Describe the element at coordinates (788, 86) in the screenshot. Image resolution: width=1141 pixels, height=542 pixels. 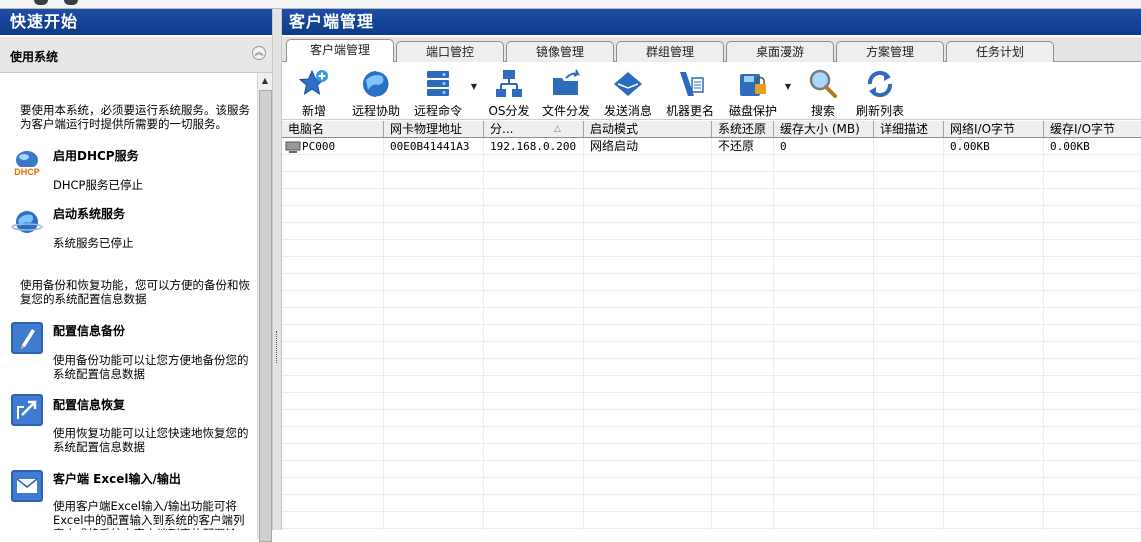
I see `disk-protect-dropdown-icon: ▼` at that location.